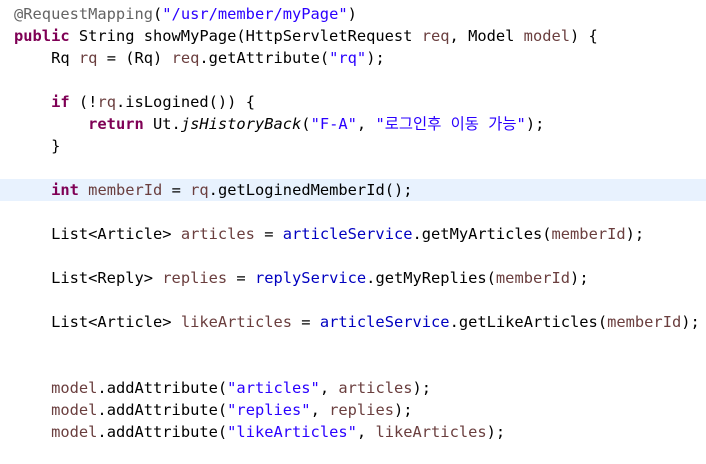  What do you see at coordinates (255, 14) in the screenshot?
I see `code-token-str: "/usr/member/myPage"` at bounding box center [255, 14].